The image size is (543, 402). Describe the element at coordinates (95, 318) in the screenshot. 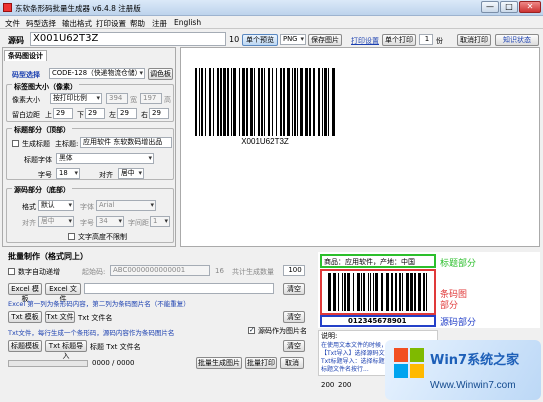

I see `txt-file-label: Txt 文件名` at that location.